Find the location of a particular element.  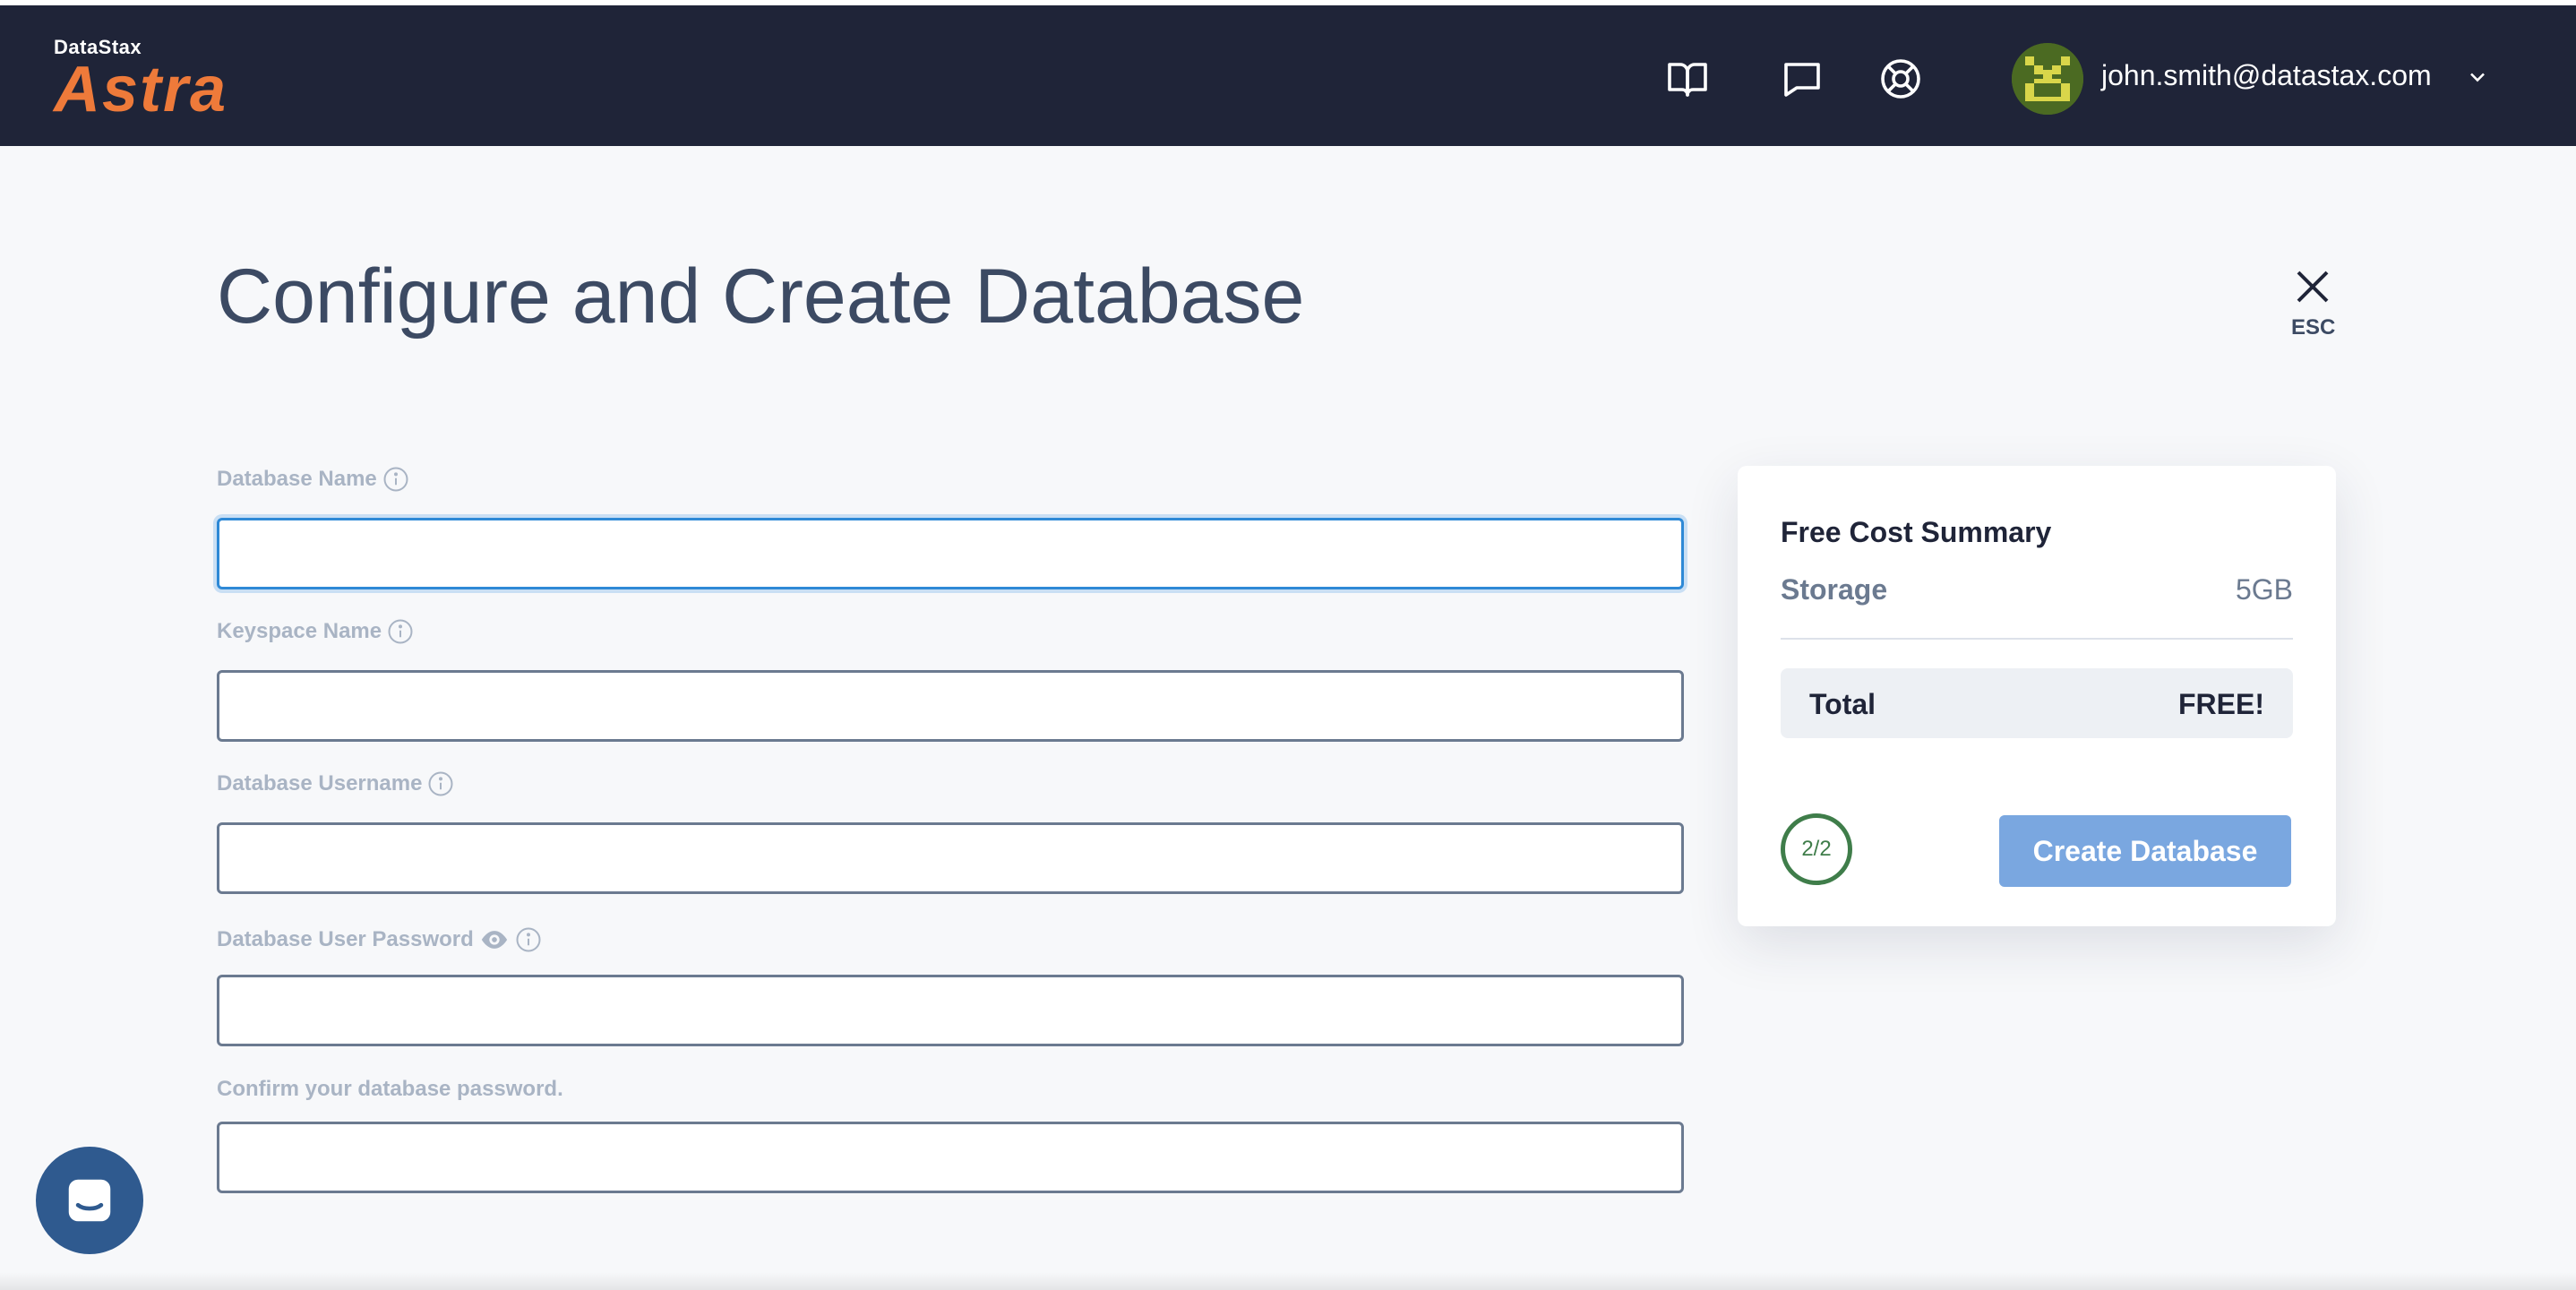

create-database-button: Create Database is located at coordinates (2145, 851).